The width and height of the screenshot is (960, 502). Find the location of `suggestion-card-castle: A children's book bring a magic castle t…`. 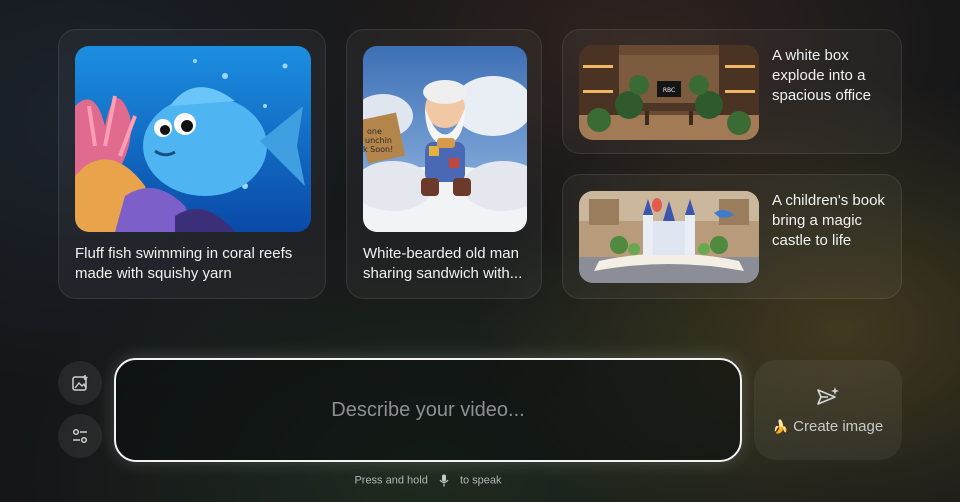

suggestion-card-castle: A children's book bring a magic castle t… is located at coordinates (732, 236).